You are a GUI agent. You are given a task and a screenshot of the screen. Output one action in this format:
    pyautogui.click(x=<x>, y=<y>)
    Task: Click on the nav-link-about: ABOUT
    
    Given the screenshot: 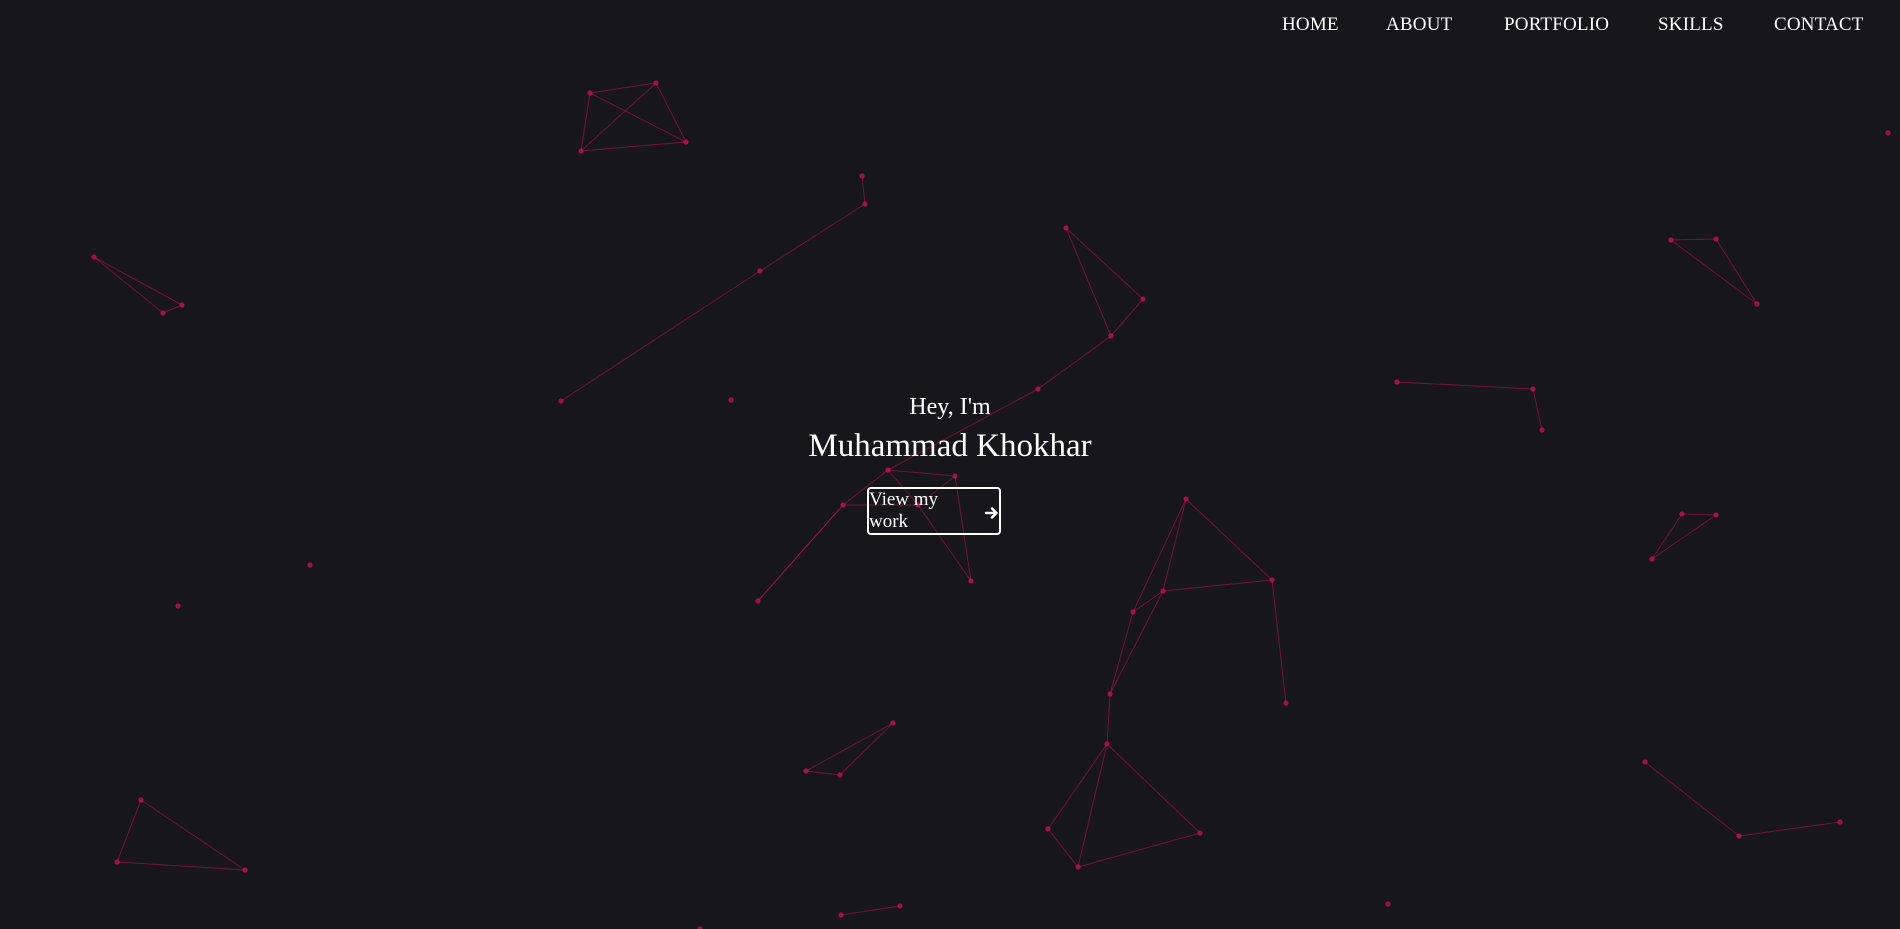 What is the action you would take?
    pyautogui.click(x=1419, y=25)
    